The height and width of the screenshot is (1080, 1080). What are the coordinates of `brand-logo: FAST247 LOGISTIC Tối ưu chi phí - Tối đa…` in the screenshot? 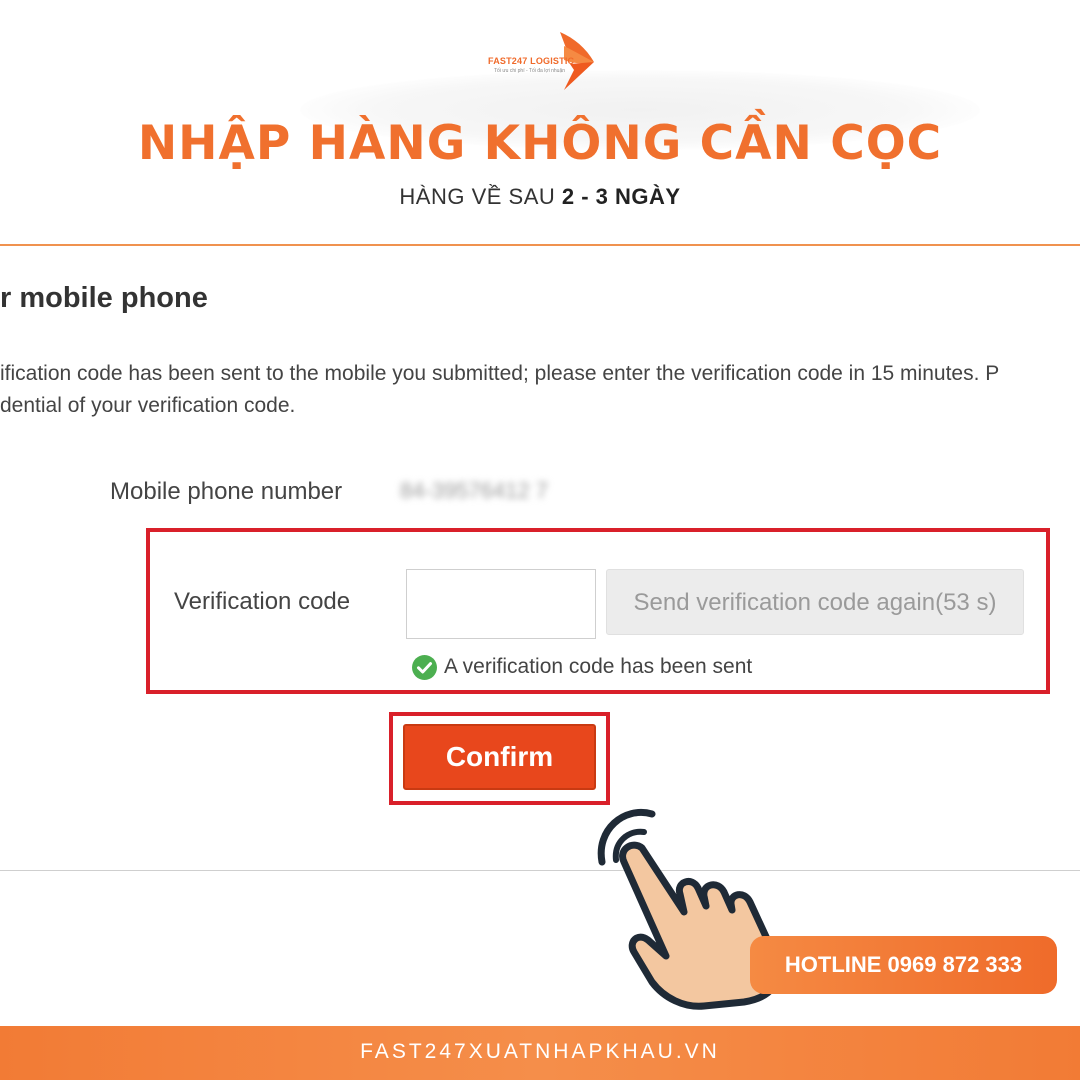 It's located at (543, 61).